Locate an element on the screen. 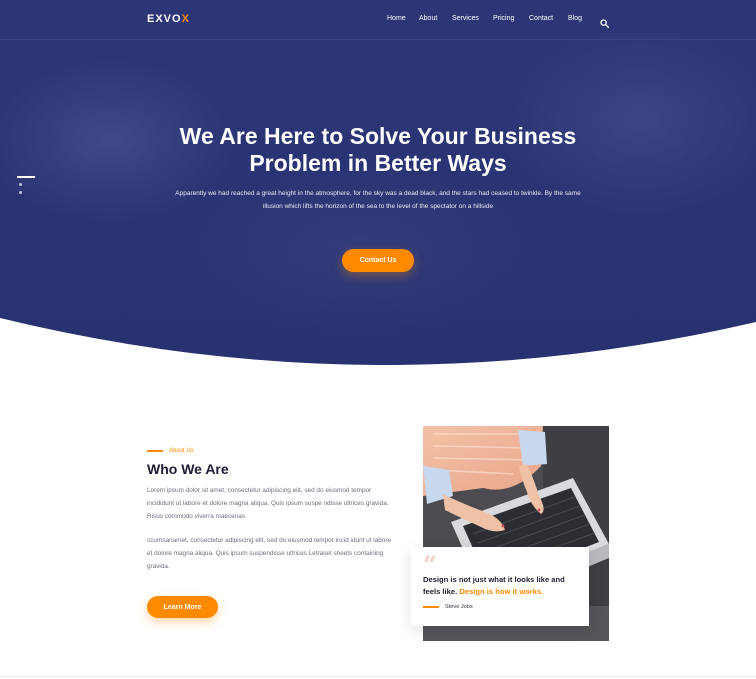 Image resolution: width=756 pixels, height=679 pixels. search-icon is located at coordinates (605, 22).